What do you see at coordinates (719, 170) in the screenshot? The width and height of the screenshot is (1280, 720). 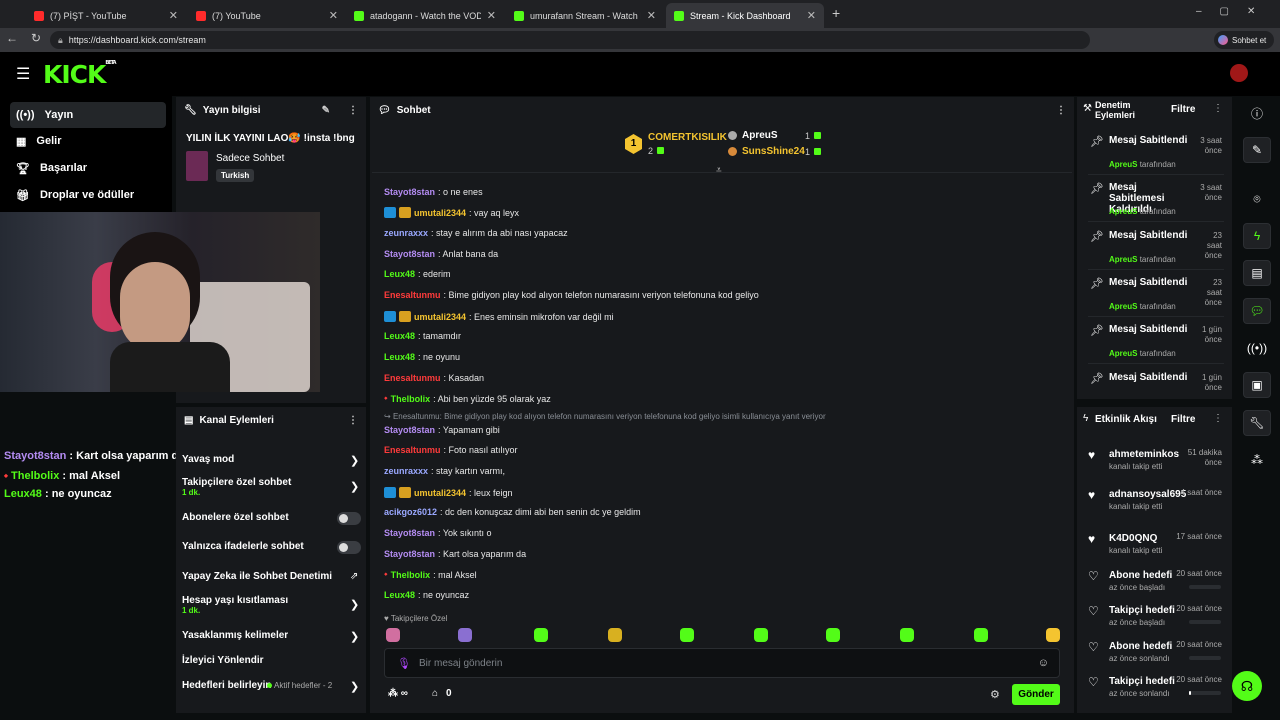 I see `collapse-icon: ⩡` at bounding box center [719, 170].